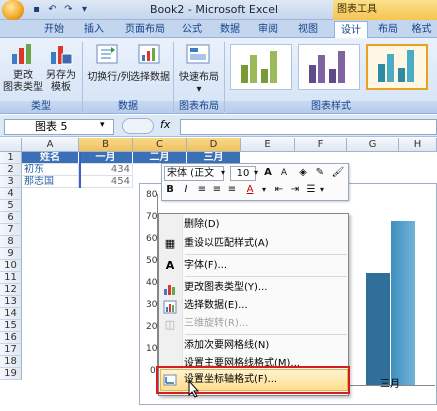  What do you see at coordinates (320, 173) in the screenshot?
I see `line-color-icon: ✎` at bounding box center [320, 173].